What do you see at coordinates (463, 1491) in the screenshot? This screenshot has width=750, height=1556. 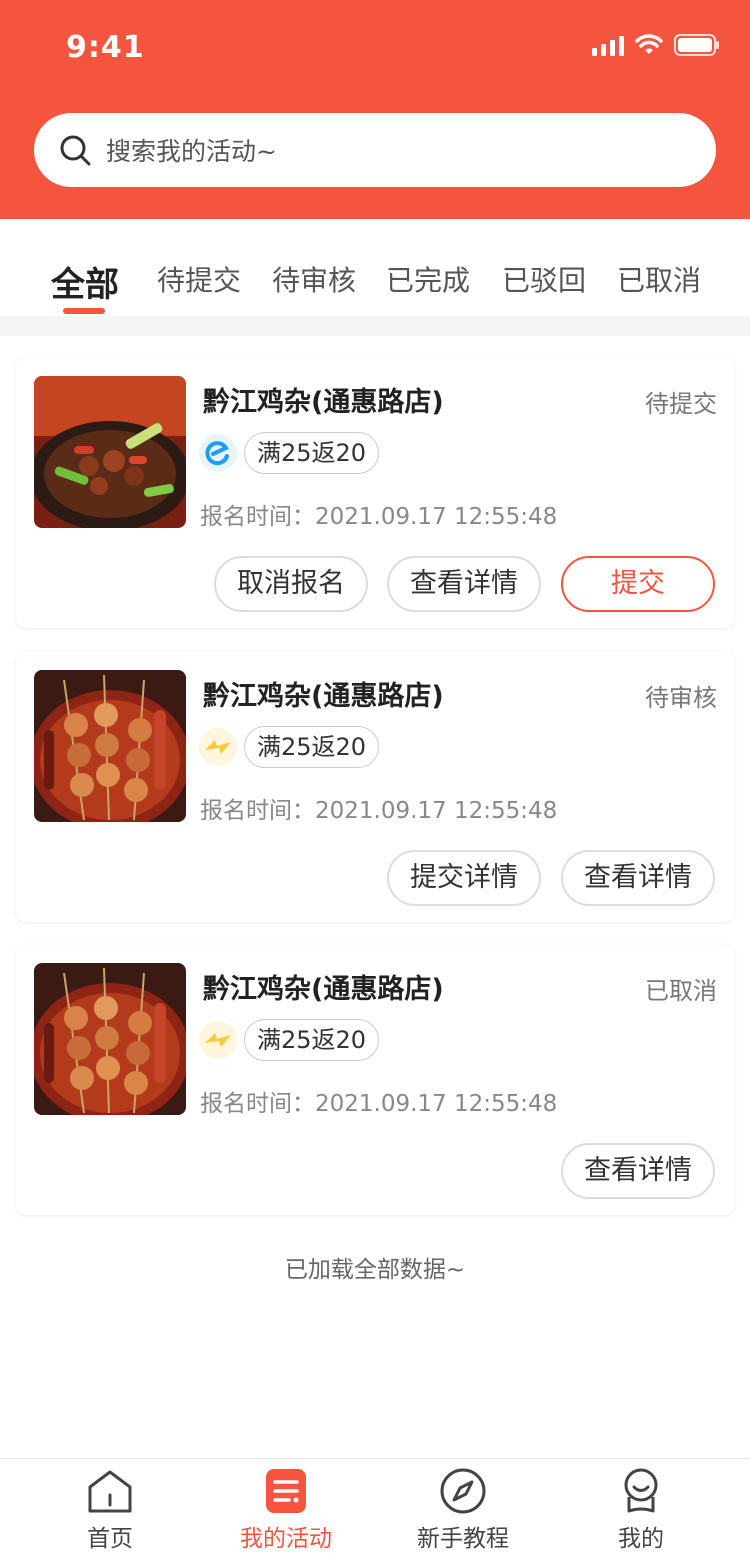 I see `compass-icon` at bounding box center [463, 1491].